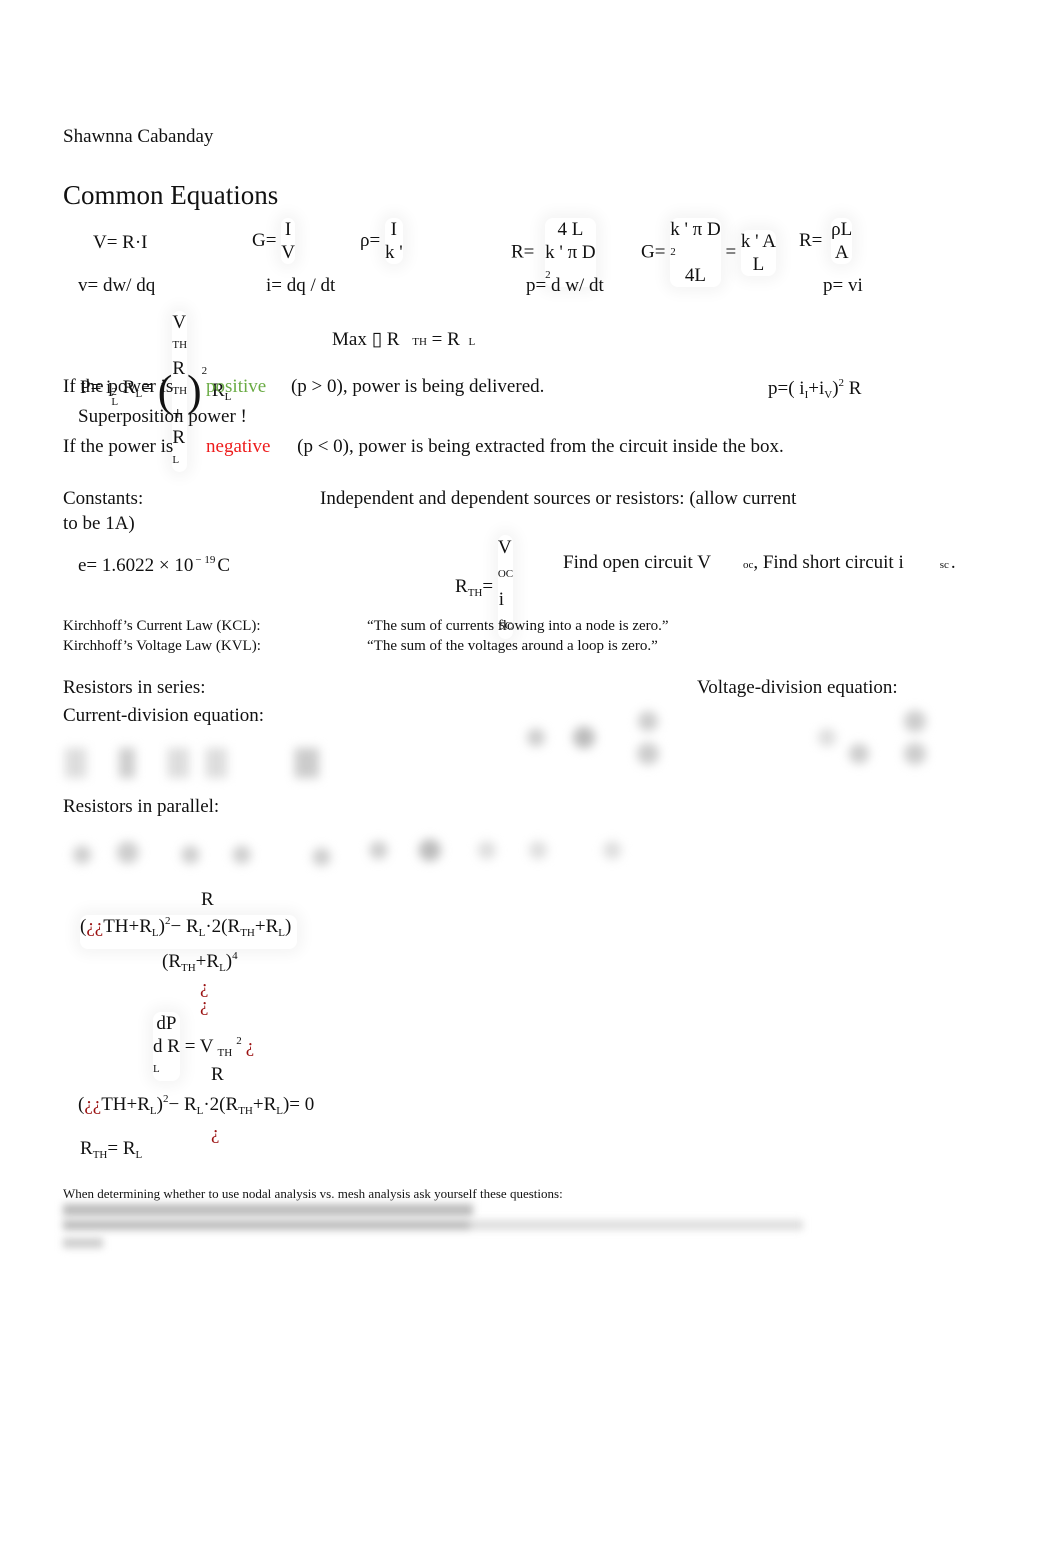 This screenshot has width=1062, height=1561. I want to click on plus-term: +R, so click(266, 926).